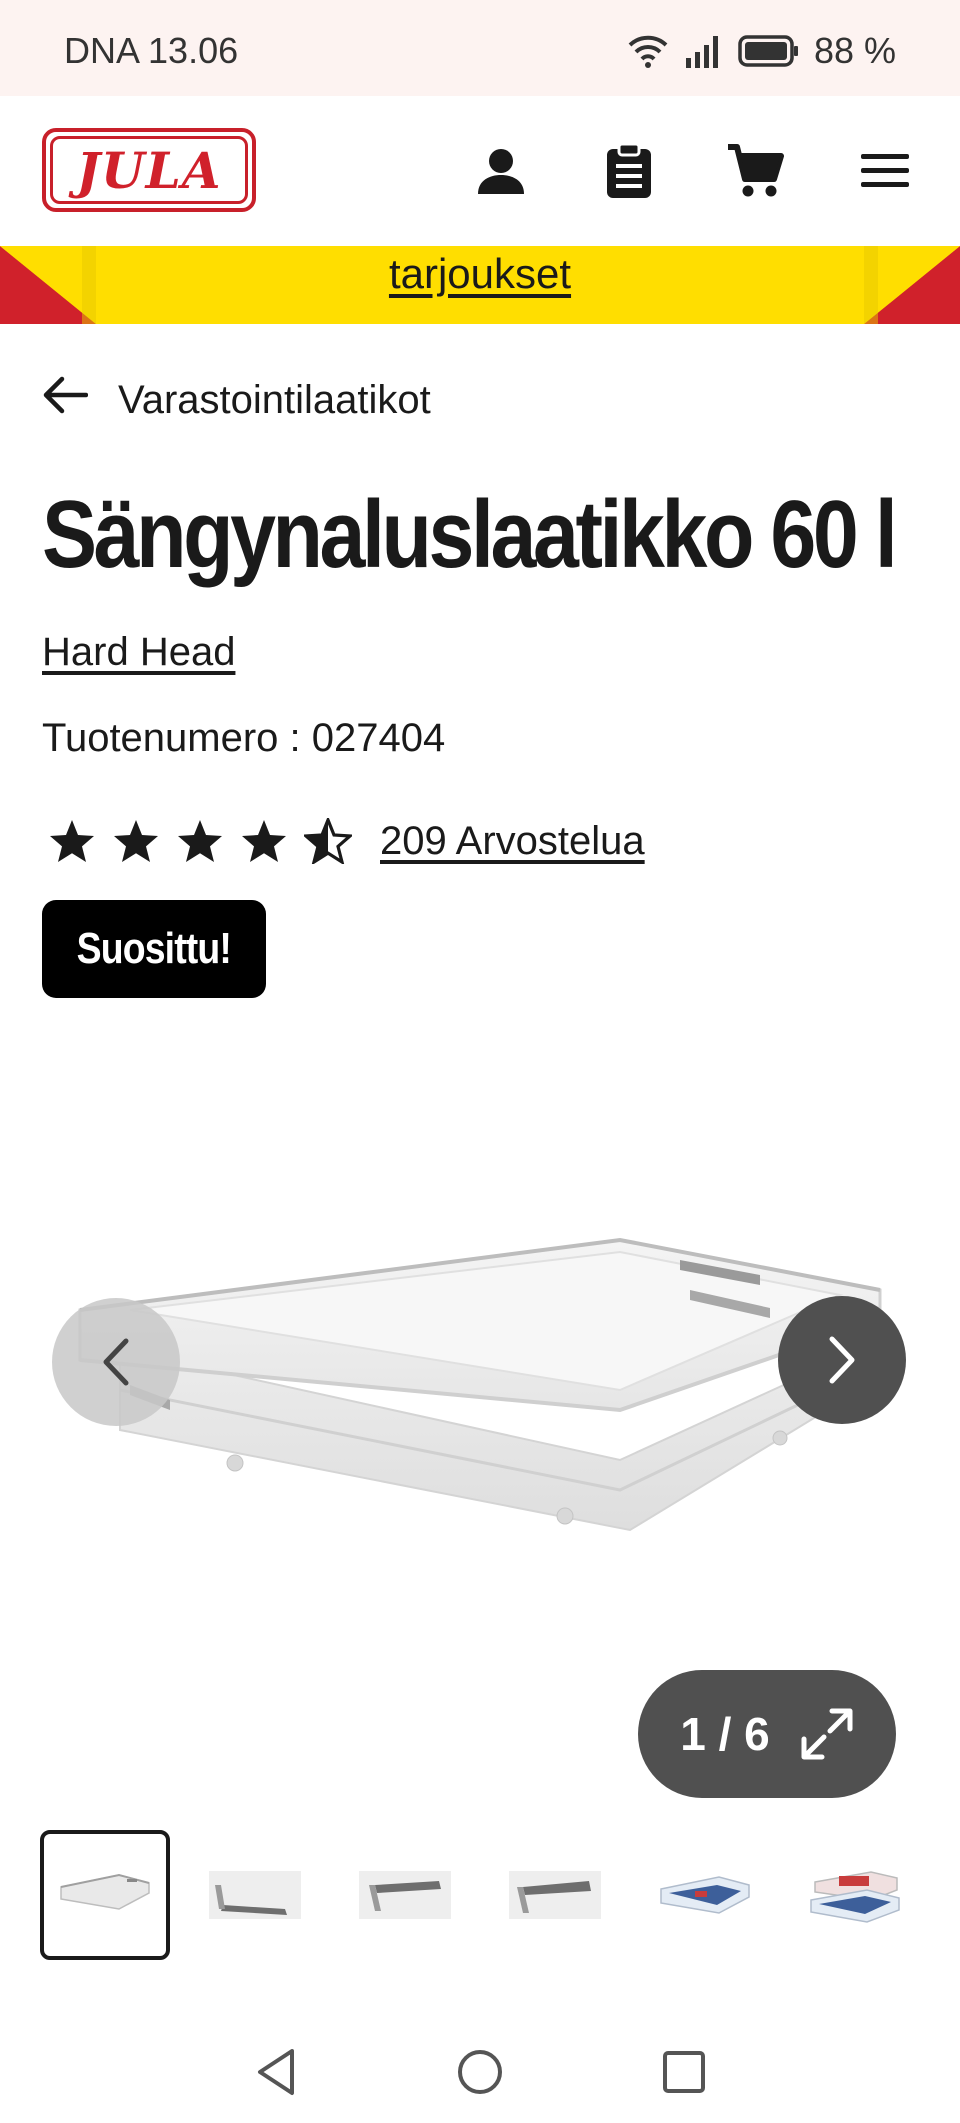  I want to click on jula-logo: JULA, so click(149, 170).